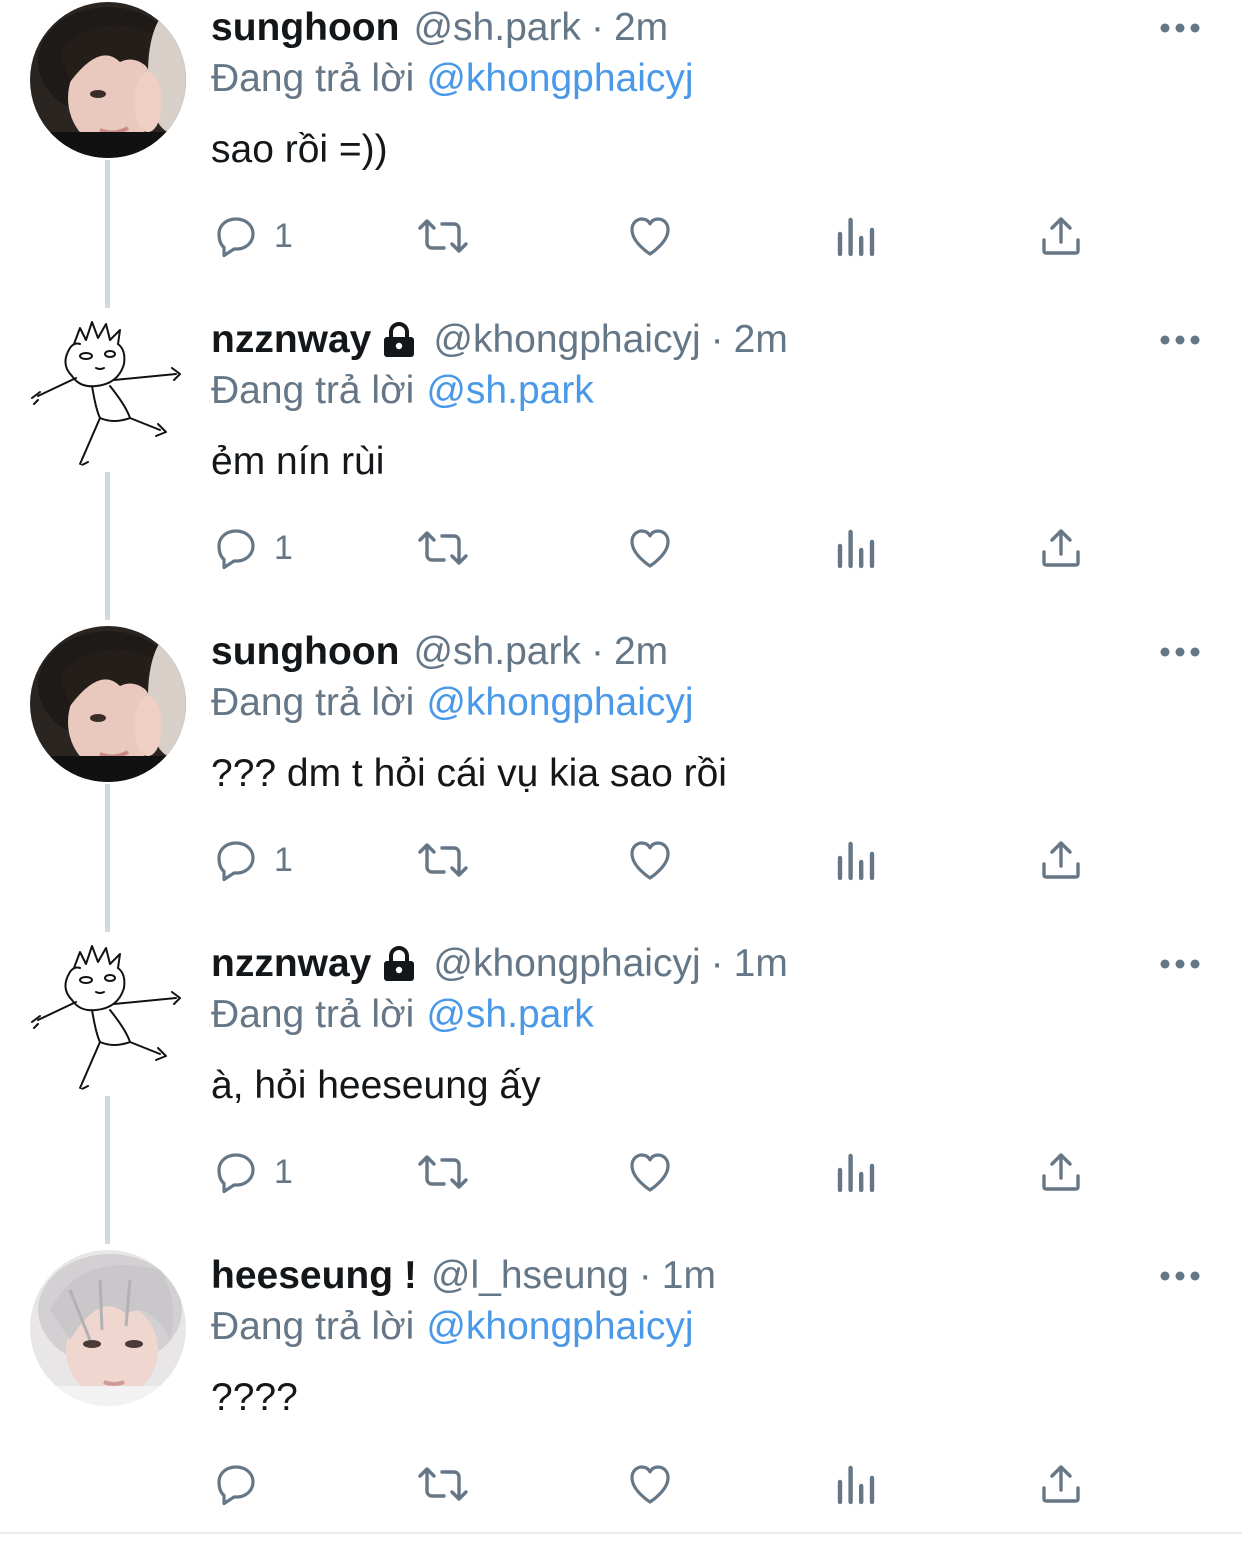 The width and height of the screenshot is (1242, 1560). What do you see at coordinates (283, 1172) in the screenshot?
I see `reply-count: 1` at bounding box center [283, 1172].